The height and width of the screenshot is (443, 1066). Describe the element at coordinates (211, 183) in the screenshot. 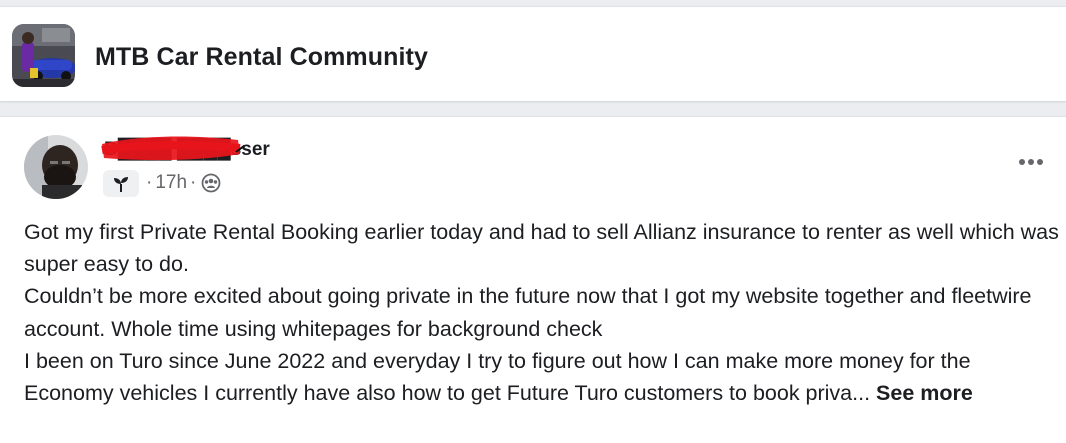

I see `group-members-icon` at that location.